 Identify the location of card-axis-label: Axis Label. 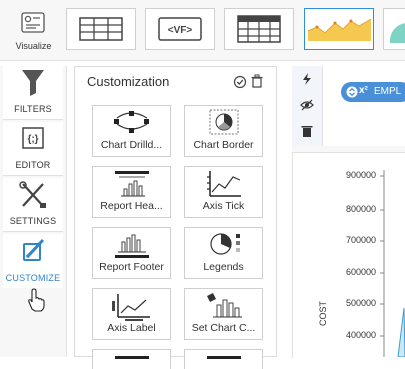
(131, 314).